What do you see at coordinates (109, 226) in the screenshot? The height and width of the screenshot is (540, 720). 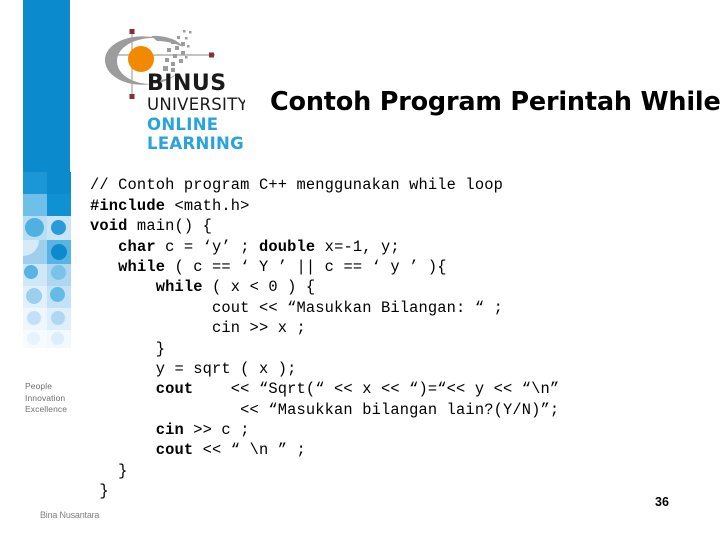 I see `code-keyword: void` at bounding box center [109, 226].